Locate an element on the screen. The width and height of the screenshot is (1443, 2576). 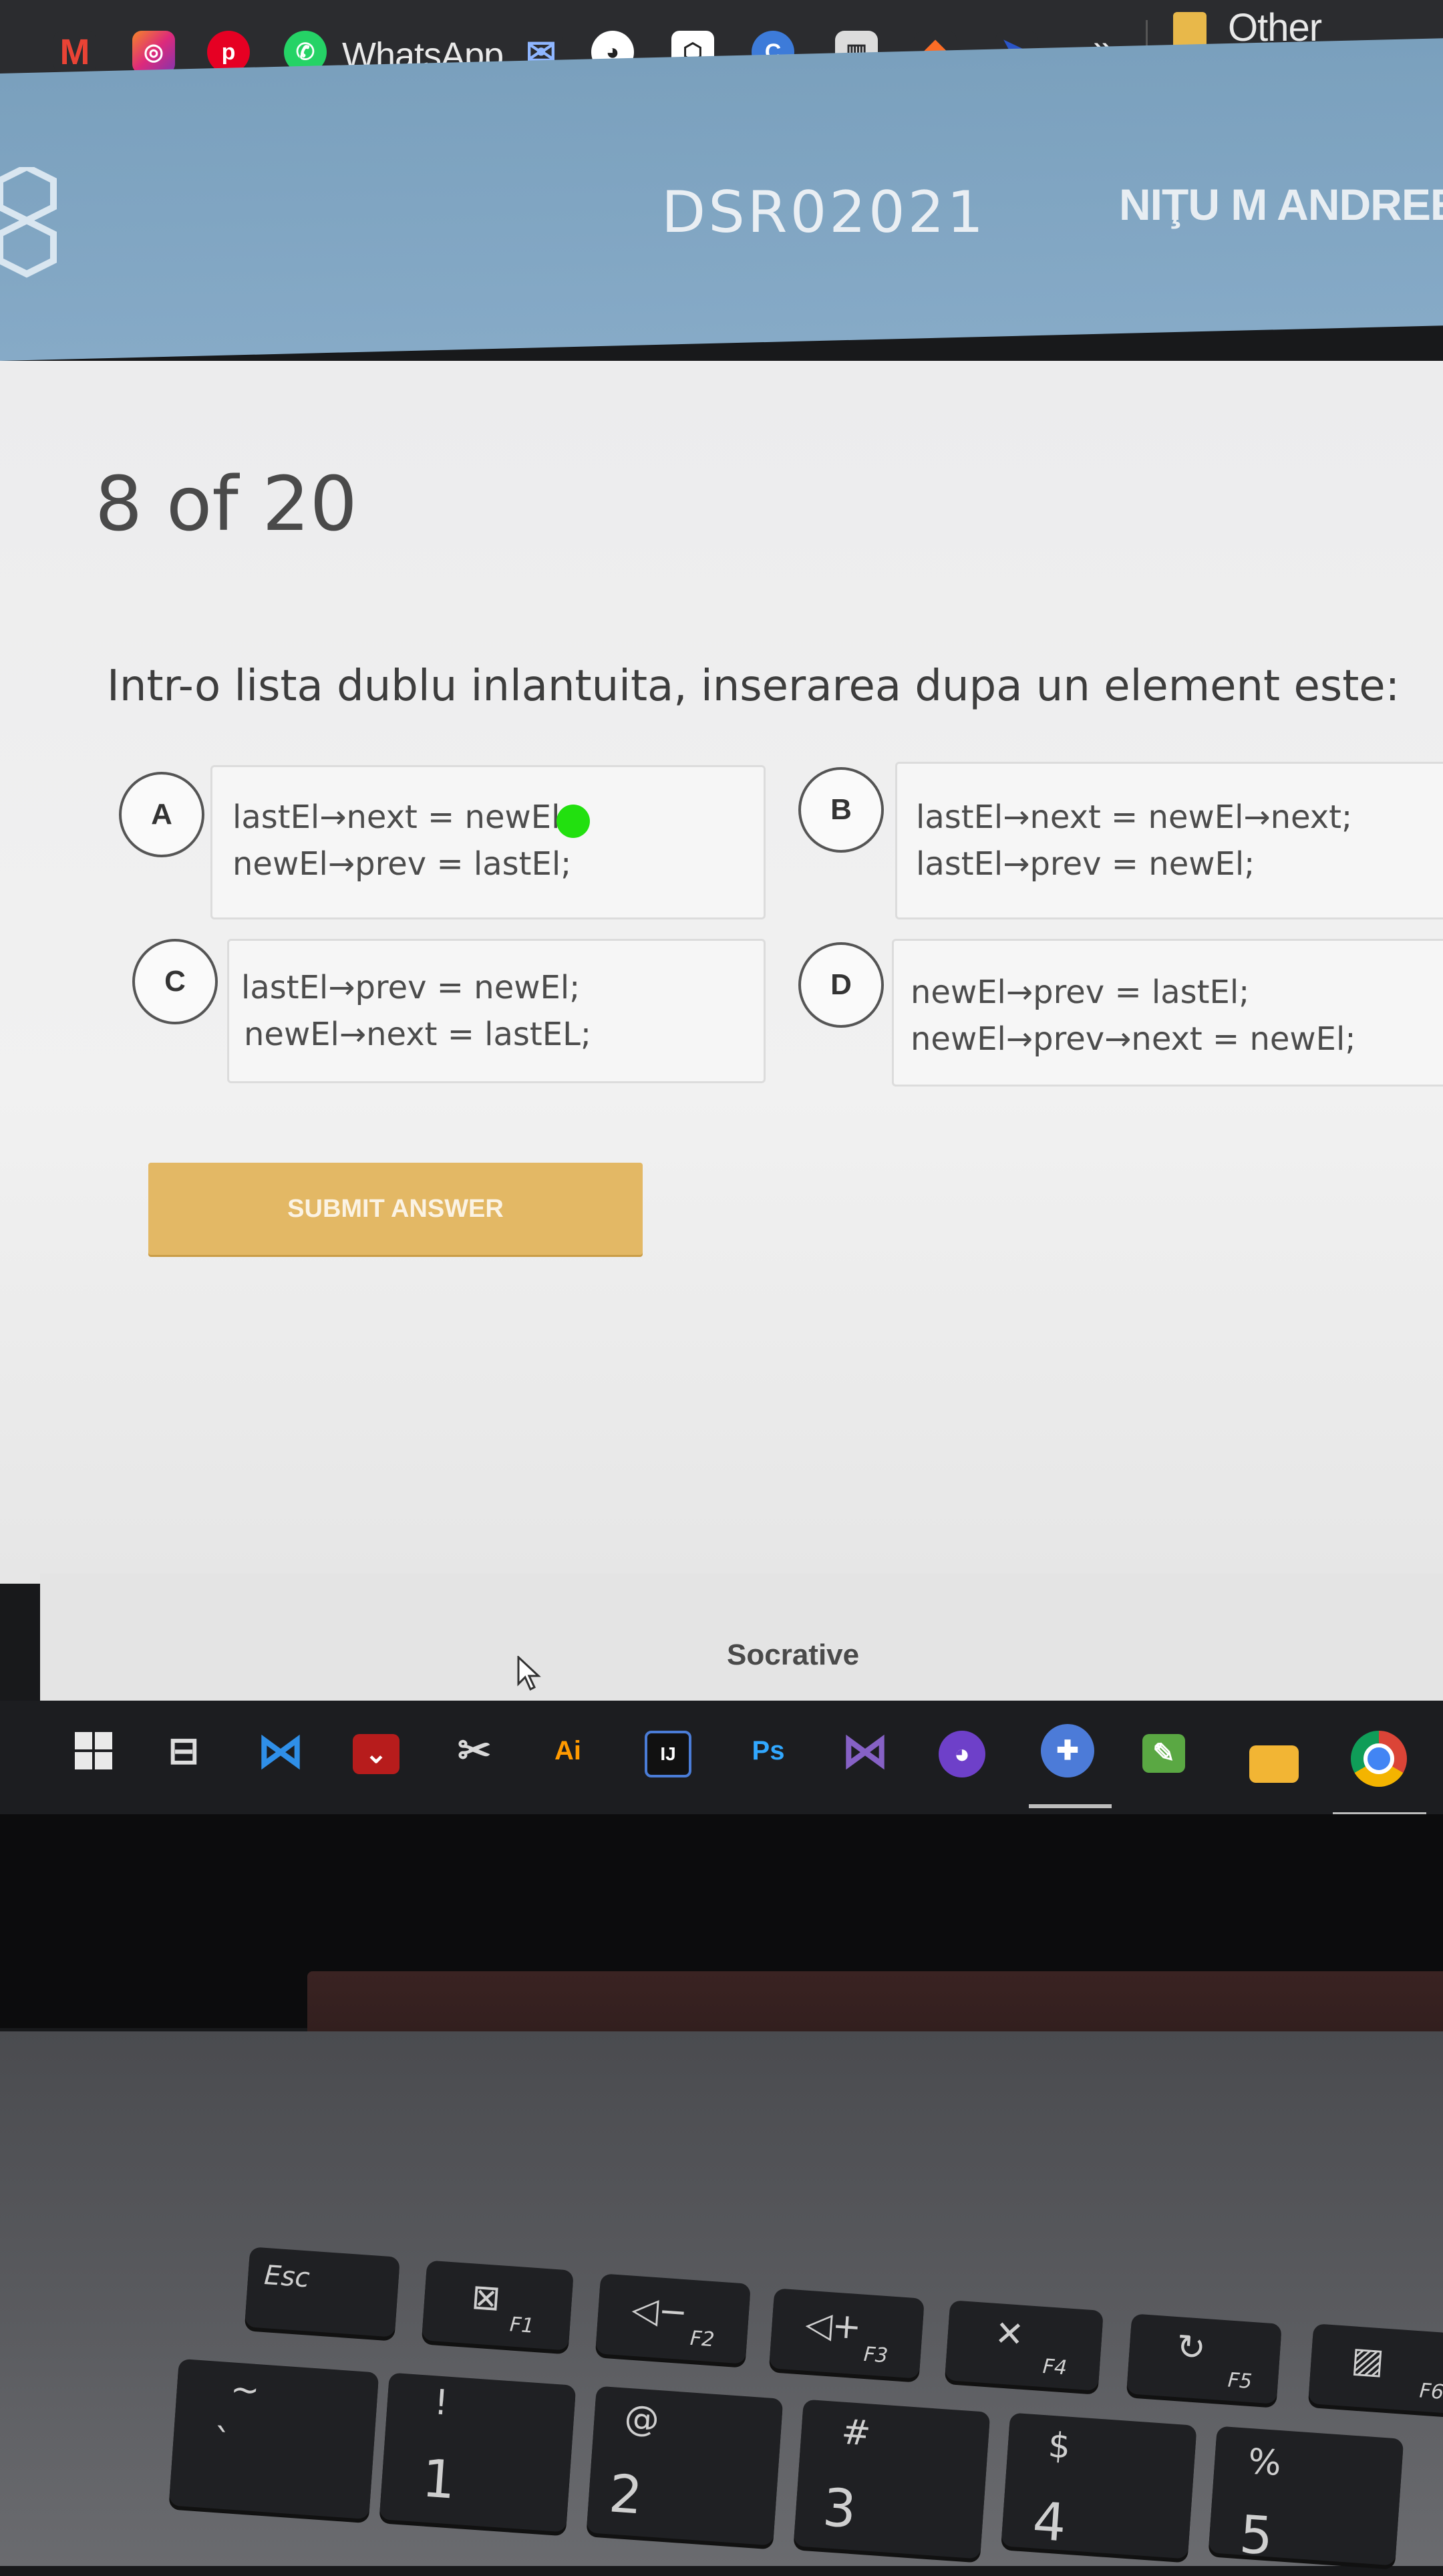
active-app-indicator is located at coordinates (1070, 1806).